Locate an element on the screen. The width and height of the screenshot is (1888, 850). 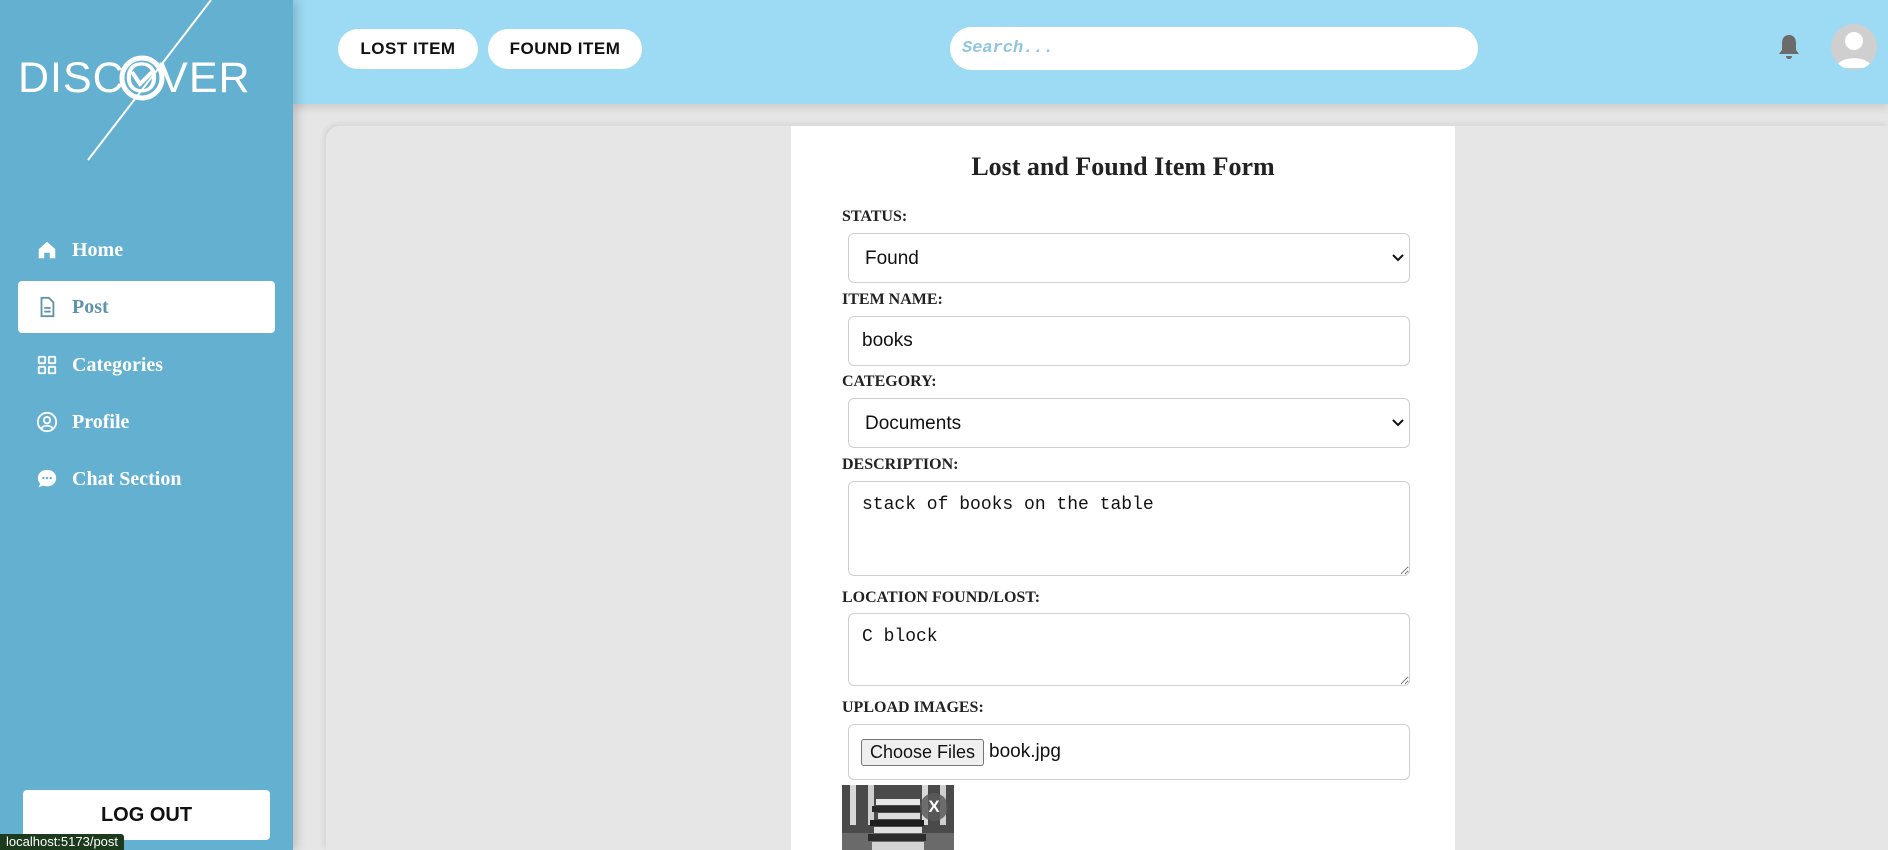
upload-images-label: UPLOAD IMAGES: is located at coordinates (913, 707).